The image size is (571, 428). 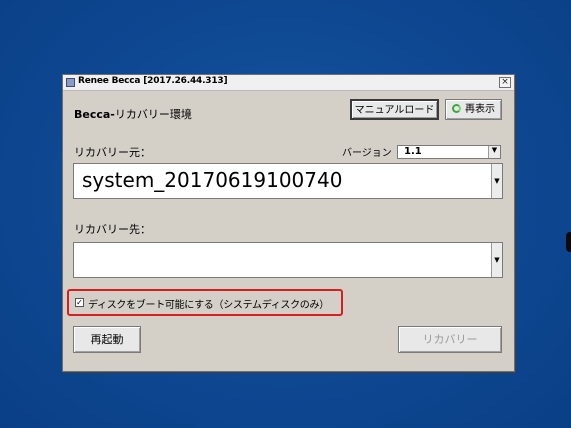 I want to click on destination-combobox: ▼, so click(x=288, y=260).